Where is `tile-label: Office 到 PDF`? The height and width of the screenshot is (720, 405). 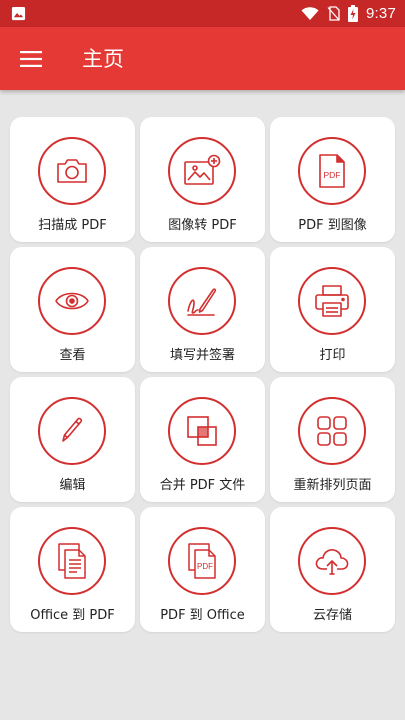 tile-label: Office 到 PDF is located at coordinates (72, 615).